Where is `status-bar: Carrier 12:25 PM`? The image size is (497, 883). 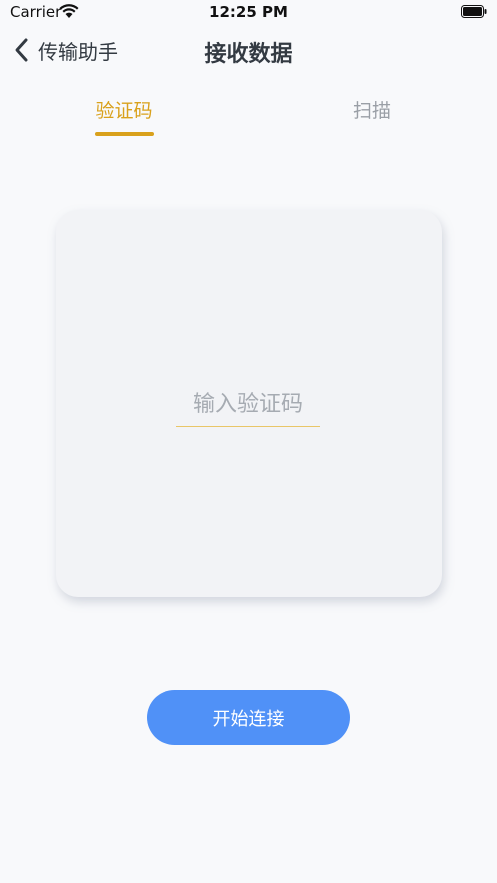
status-bar: Carrier 12:25 PM is located at coordinates (248, 13).